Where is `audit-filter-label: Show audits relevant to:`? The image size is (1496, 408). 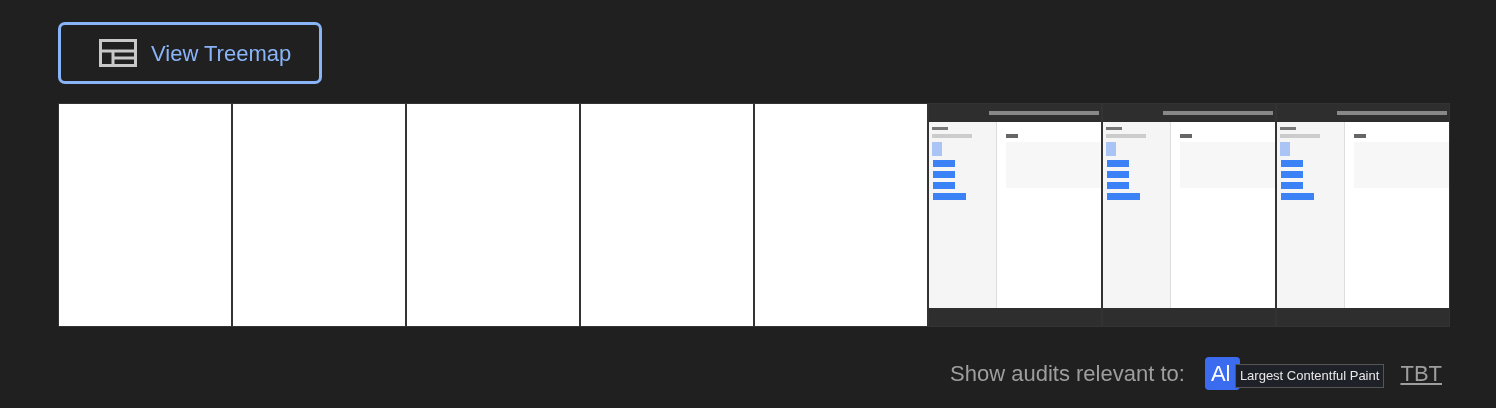
audit-filter-label: Show audits relevant to: is located at coordinates (1067, 374).